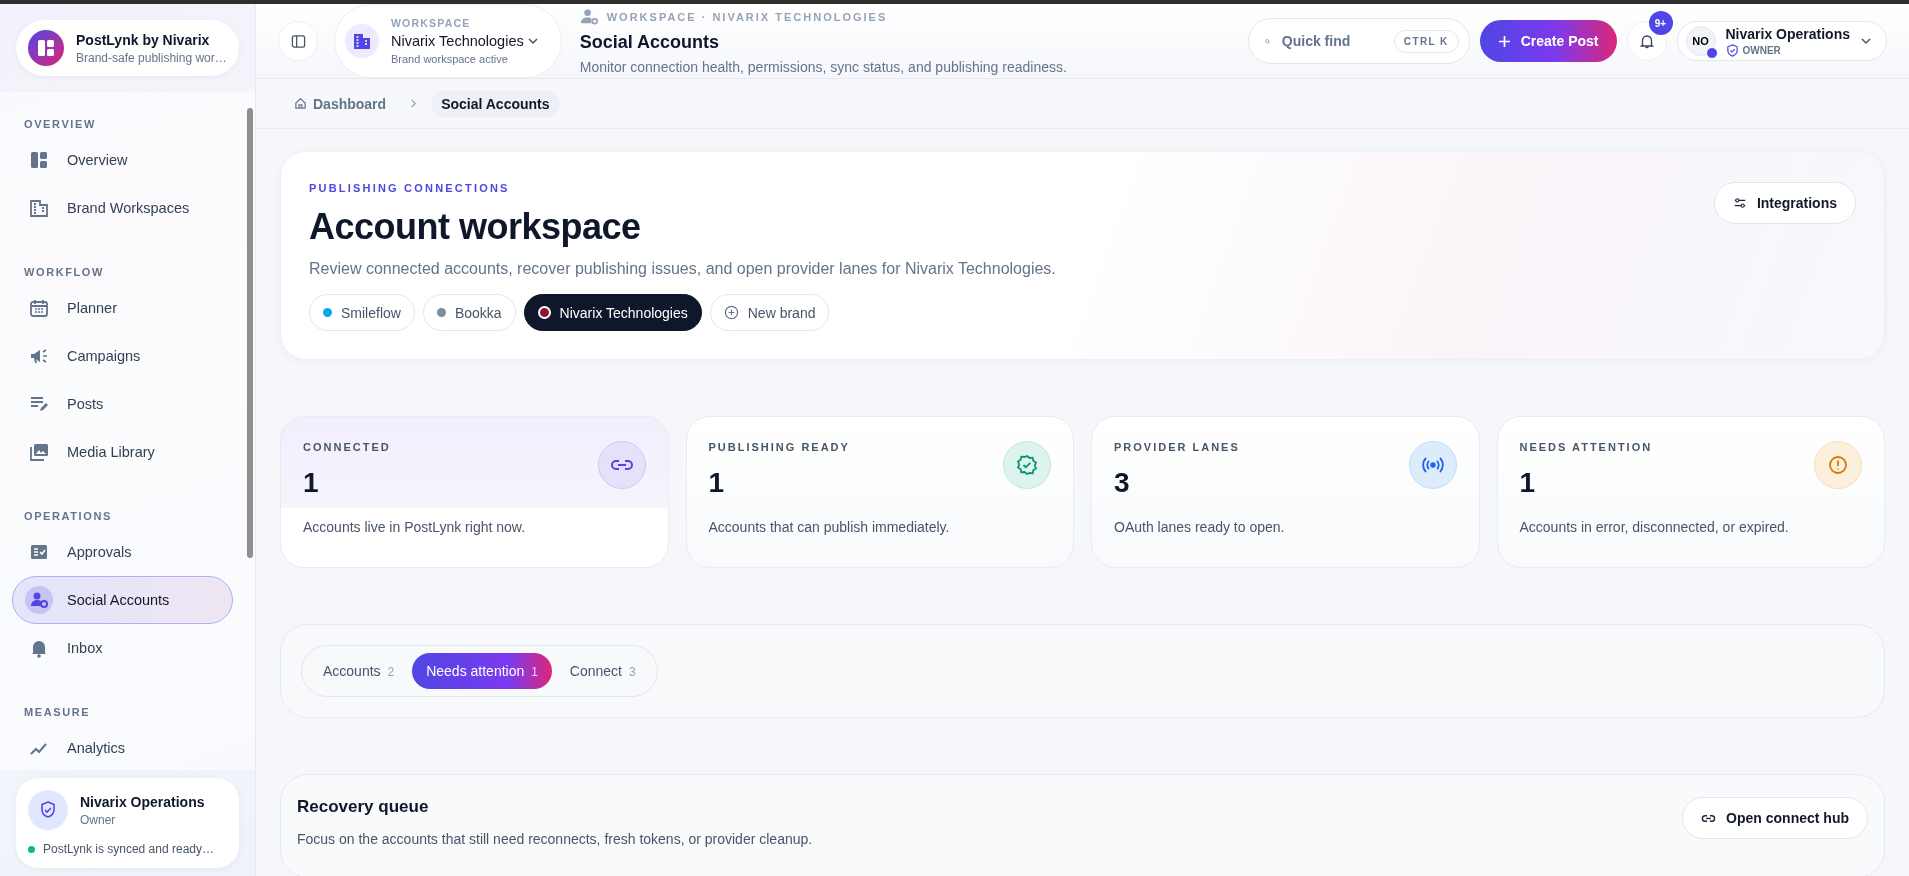 This screenshot has height=876, width=1909. What do you see at coordinates (39, 356) in the screenshot?
I see `megaphone-icon` at bounding box center [39, 356].